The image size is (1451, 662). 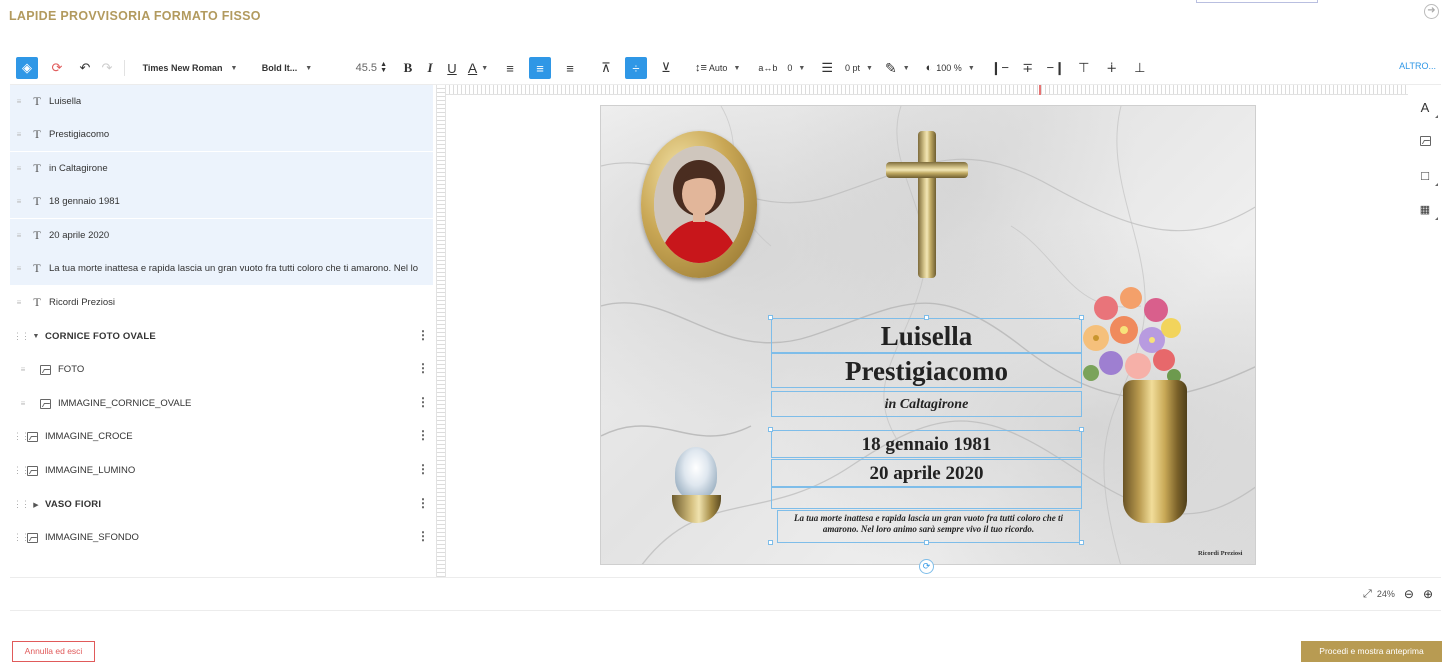 What do you see at coordinates (717, 68) in the screenshot?
I see `line-spacing-select: ↕≡ Auto ▼` at bounding box center [717, 68].